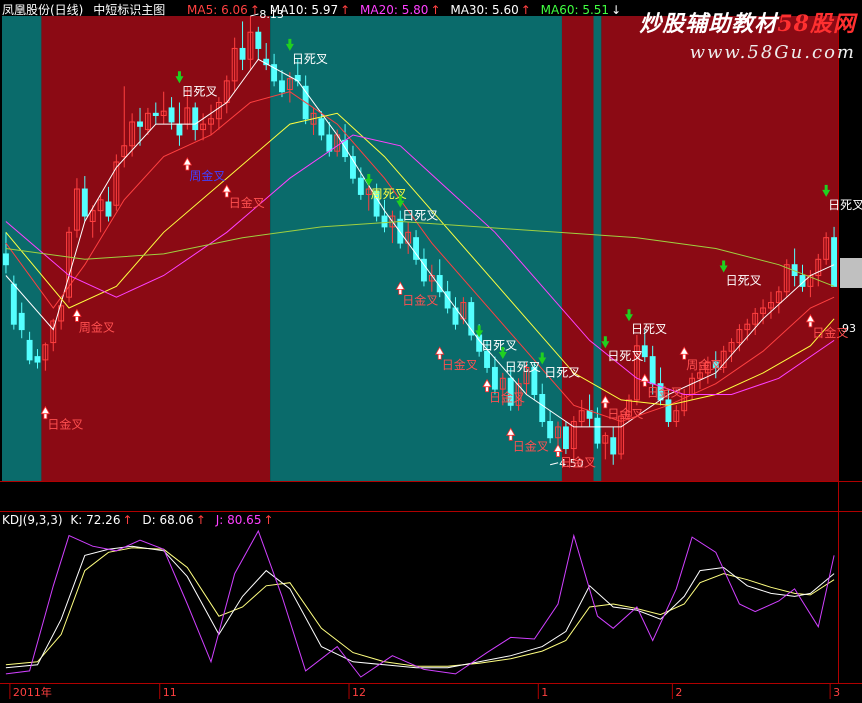 The height and width of the screenshot is (703, 862). What do you see at coordinates (32, 692) in the screenshot?
I see `x-axis-tick-label: 2011年` at bounding box center [32, 692].